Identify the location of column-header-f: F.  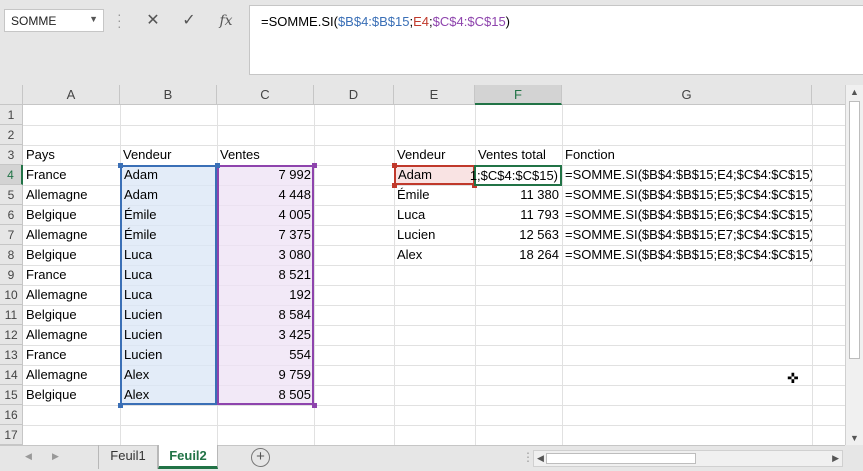
(518, 95).